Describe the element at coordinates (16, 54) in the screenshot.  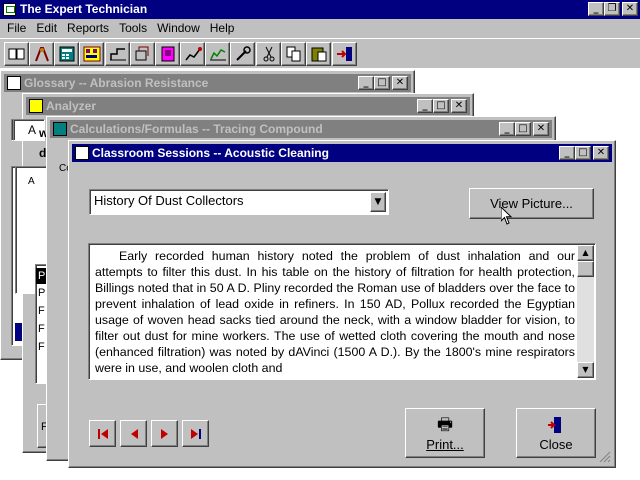
I see `book-icon` at that location.